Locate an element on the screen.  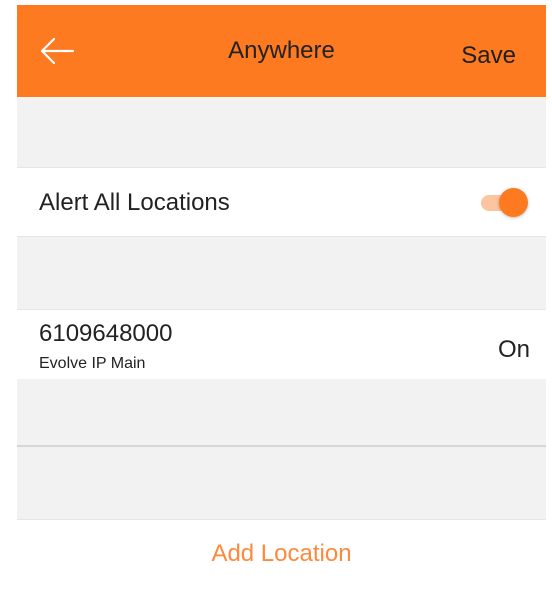
add-location-button: Add Location is located at coordinates (281, 554).